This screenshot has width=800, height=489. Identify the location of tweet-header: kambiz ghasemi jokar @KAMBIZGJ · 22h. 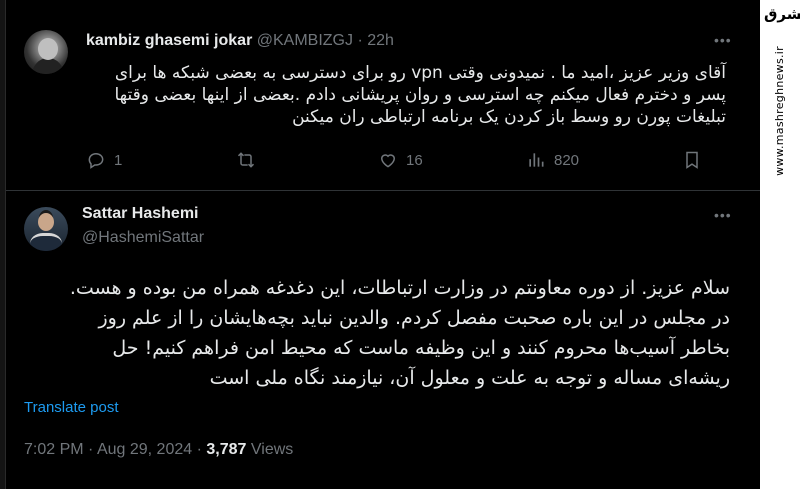
(240, 41).